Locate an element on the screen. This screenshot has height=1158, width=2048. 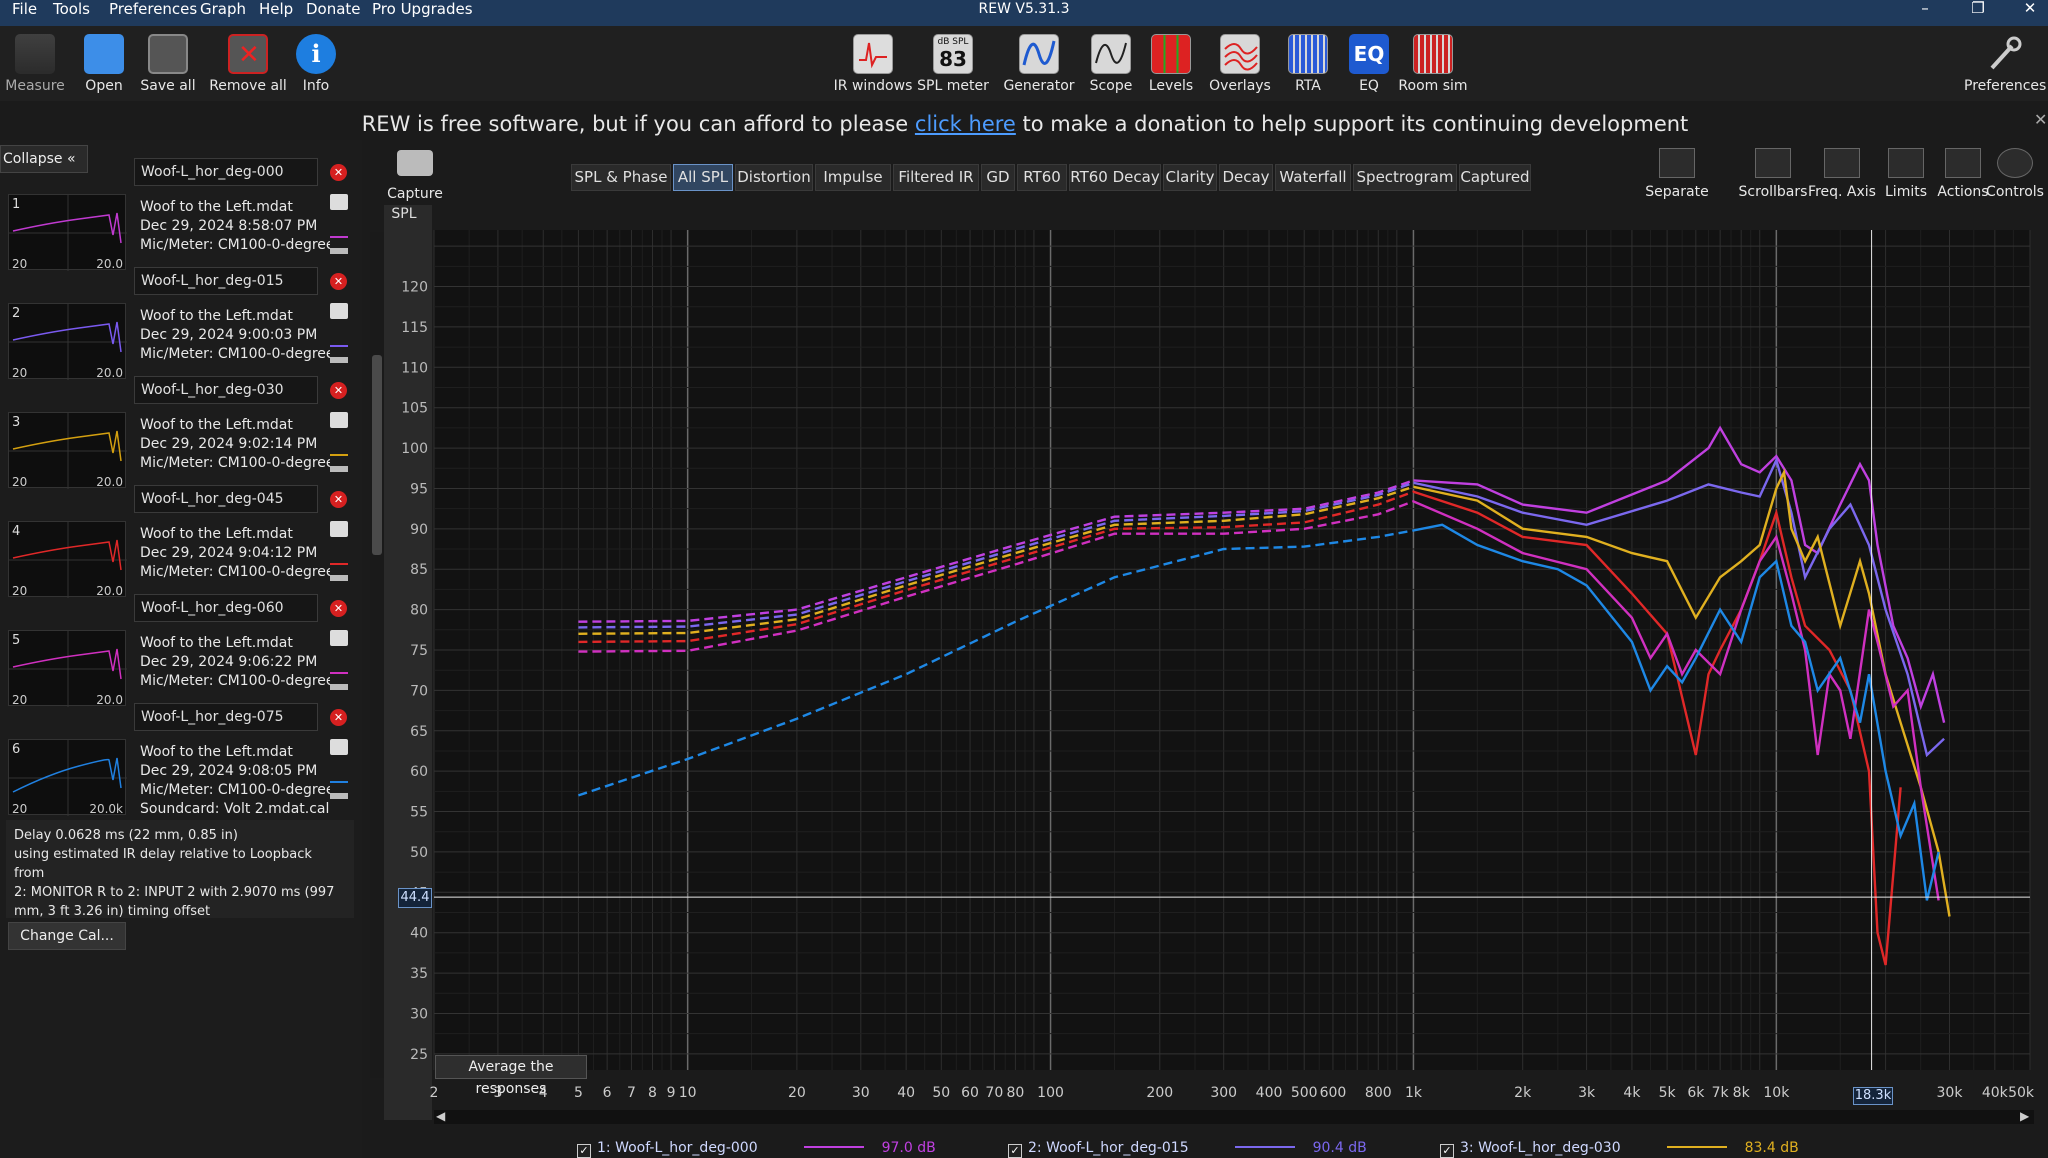
y-tick-label: 80 is located at coordinates (419, 611).